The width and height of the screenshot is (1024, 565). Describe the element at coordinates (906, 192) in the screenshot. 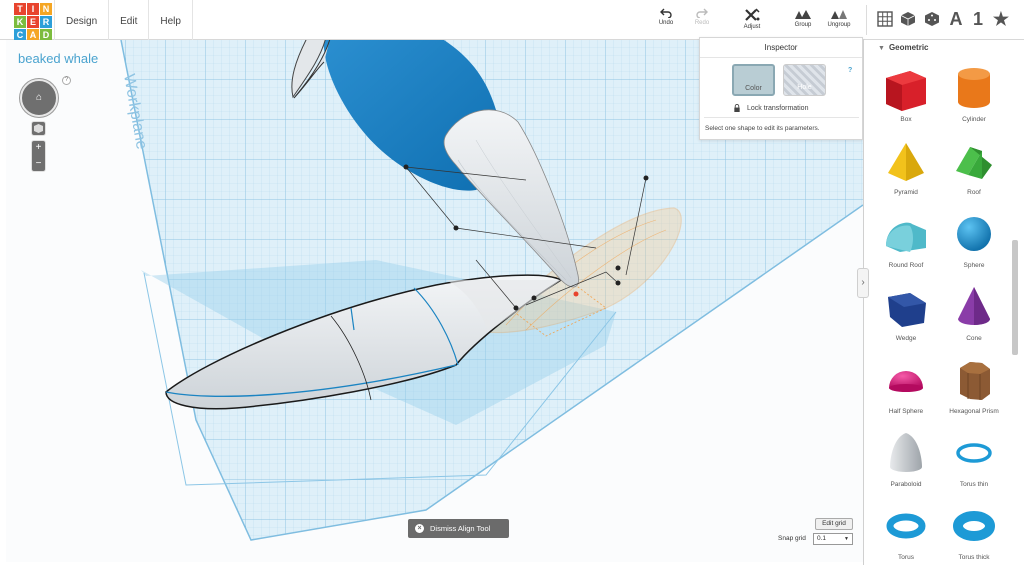

I see `shape-label: Pyramid` at that location.